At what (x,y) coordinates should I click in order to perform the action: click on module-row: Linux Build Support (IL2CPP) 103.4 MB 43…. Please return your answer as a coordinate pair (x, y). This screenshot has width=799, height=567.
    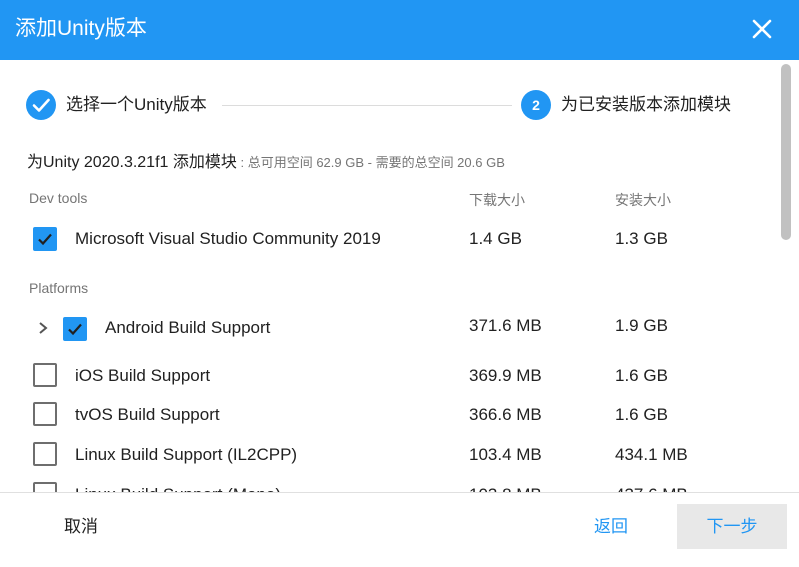
    Looking at the image, I should click on (390, 455).